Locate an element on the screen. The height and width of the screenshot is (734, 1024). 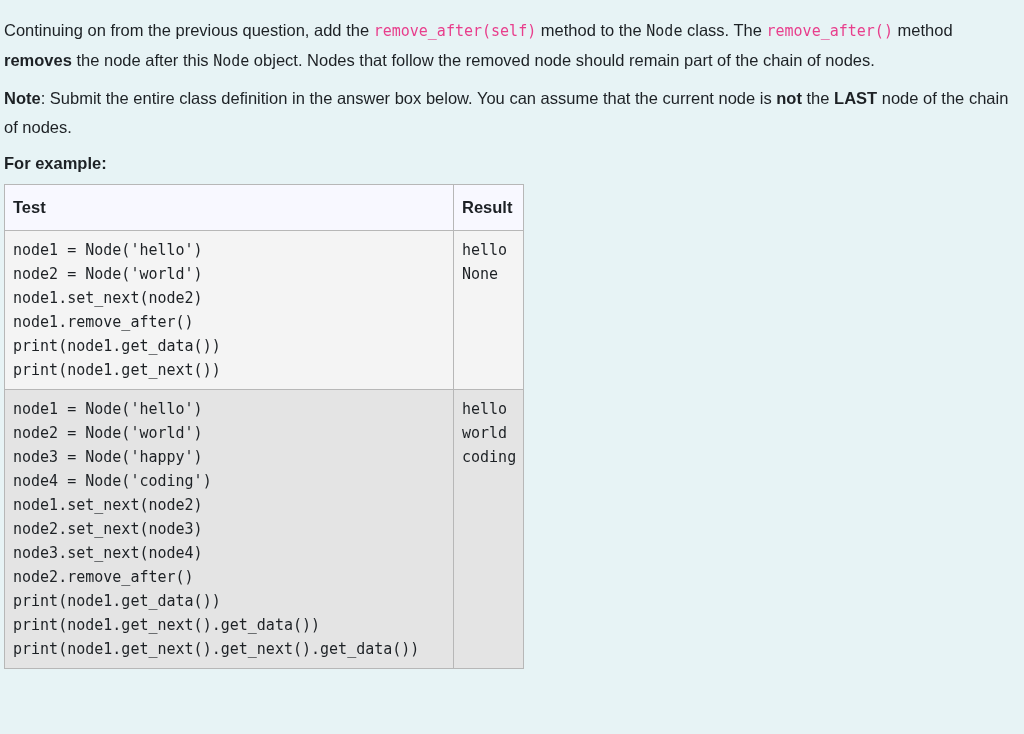
question-paragraph: Note: Submit the entire class definition in the answer box below. You can assume that the current node is not the LAST node of the chain of nodes. is located at coordinates (507, 113).